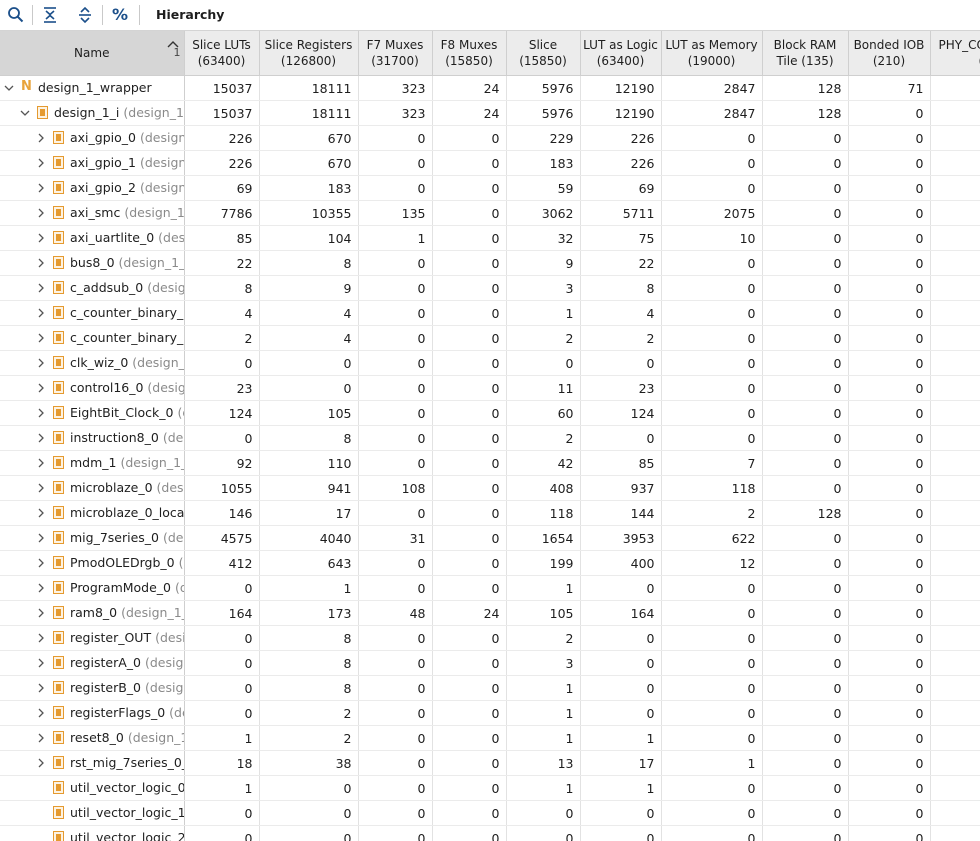 The width and height of the screenshot is (980, 841). Describe the element at coordinates (490, 563) in the screenshot. I see `table-row: PmodOLEDrgb_0 (d412643001994001200` at that location.